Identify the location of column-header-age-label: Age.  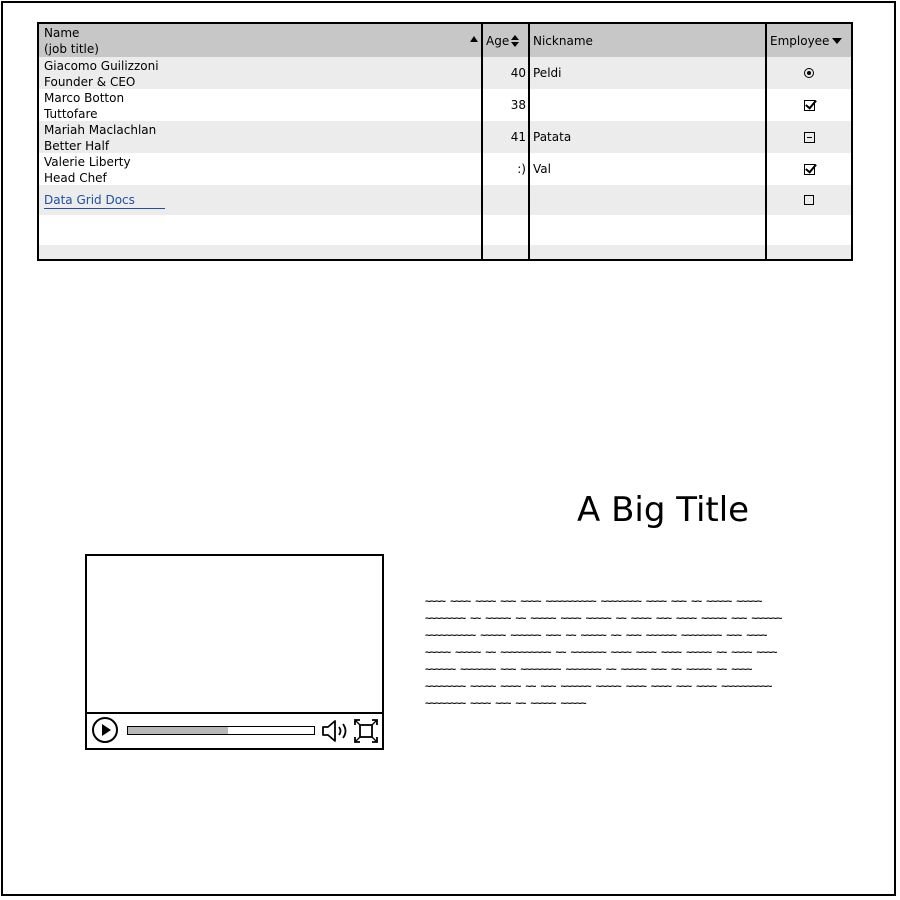
(498, 40).